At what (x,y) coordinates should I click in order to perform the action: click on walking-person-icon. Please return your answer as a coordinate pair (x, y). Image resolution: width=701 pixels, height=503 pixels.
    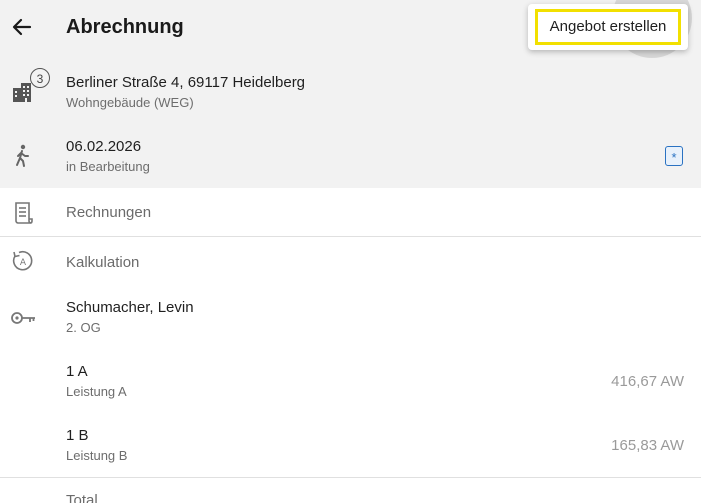
    Looking at the image, I should click on (22, 155).